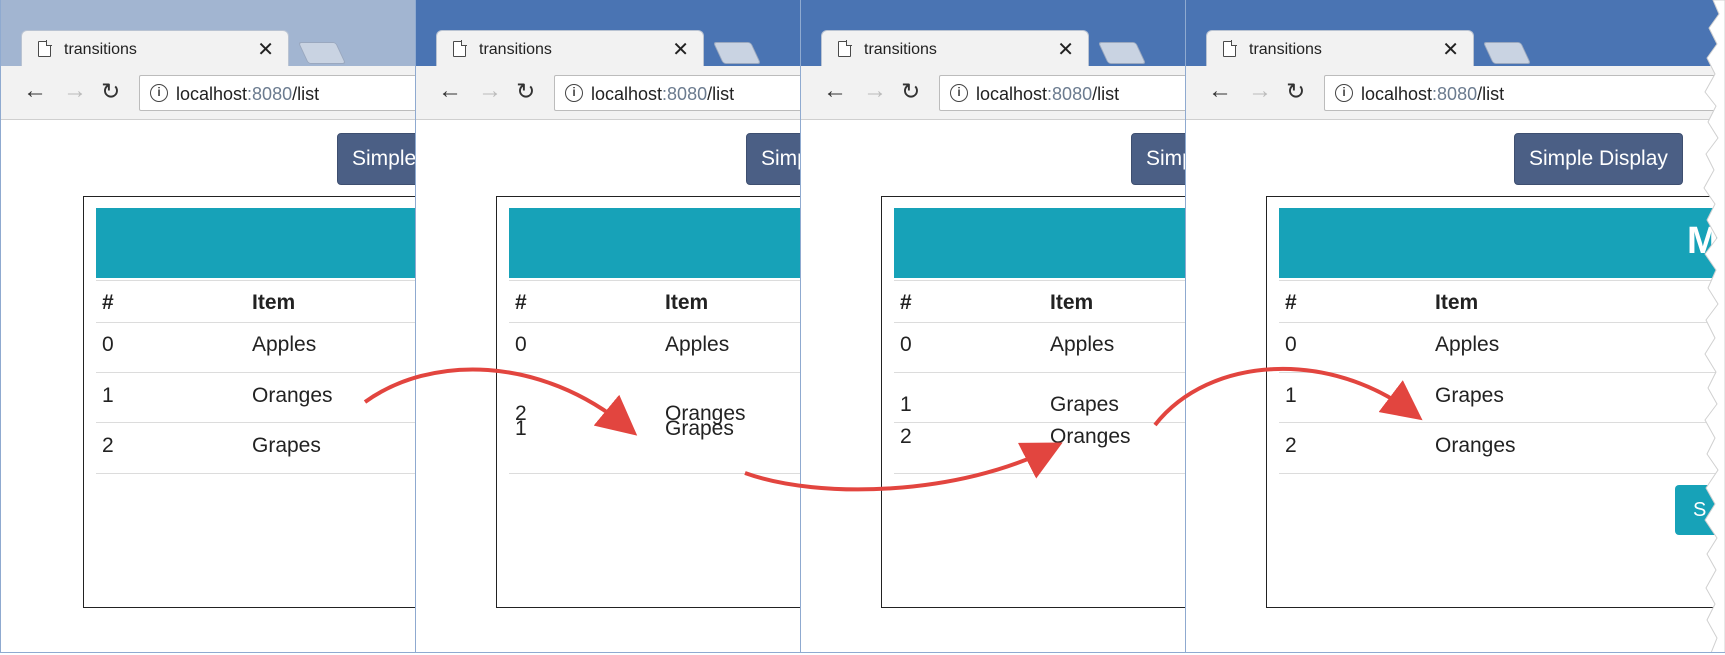 The image size is (1725, 655). I want to click on torn-edge, so click(1714, 326).